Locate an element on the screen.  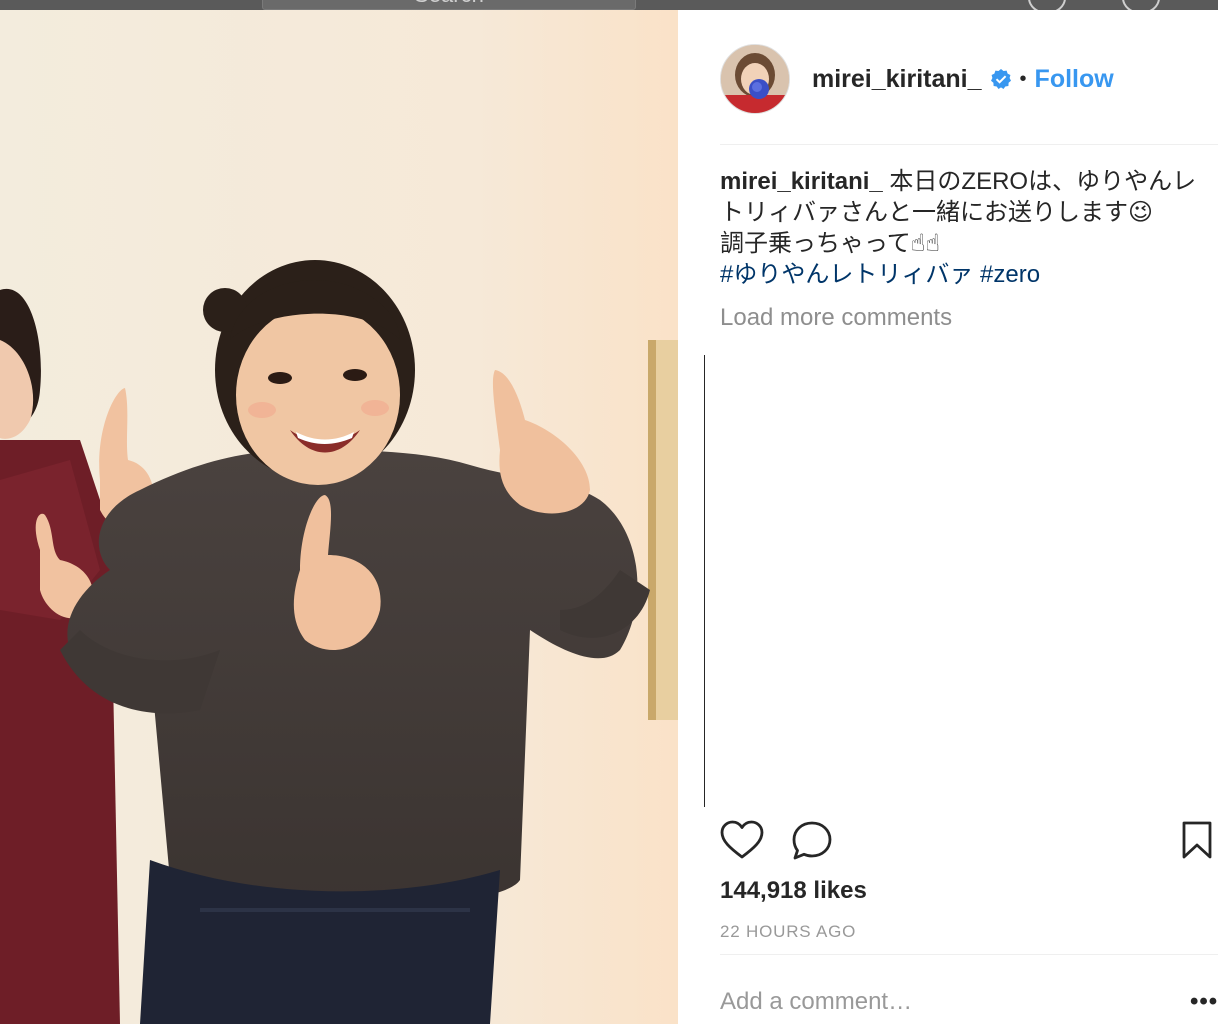
save-bookmark-icon is located at coordinates (1197, 842).